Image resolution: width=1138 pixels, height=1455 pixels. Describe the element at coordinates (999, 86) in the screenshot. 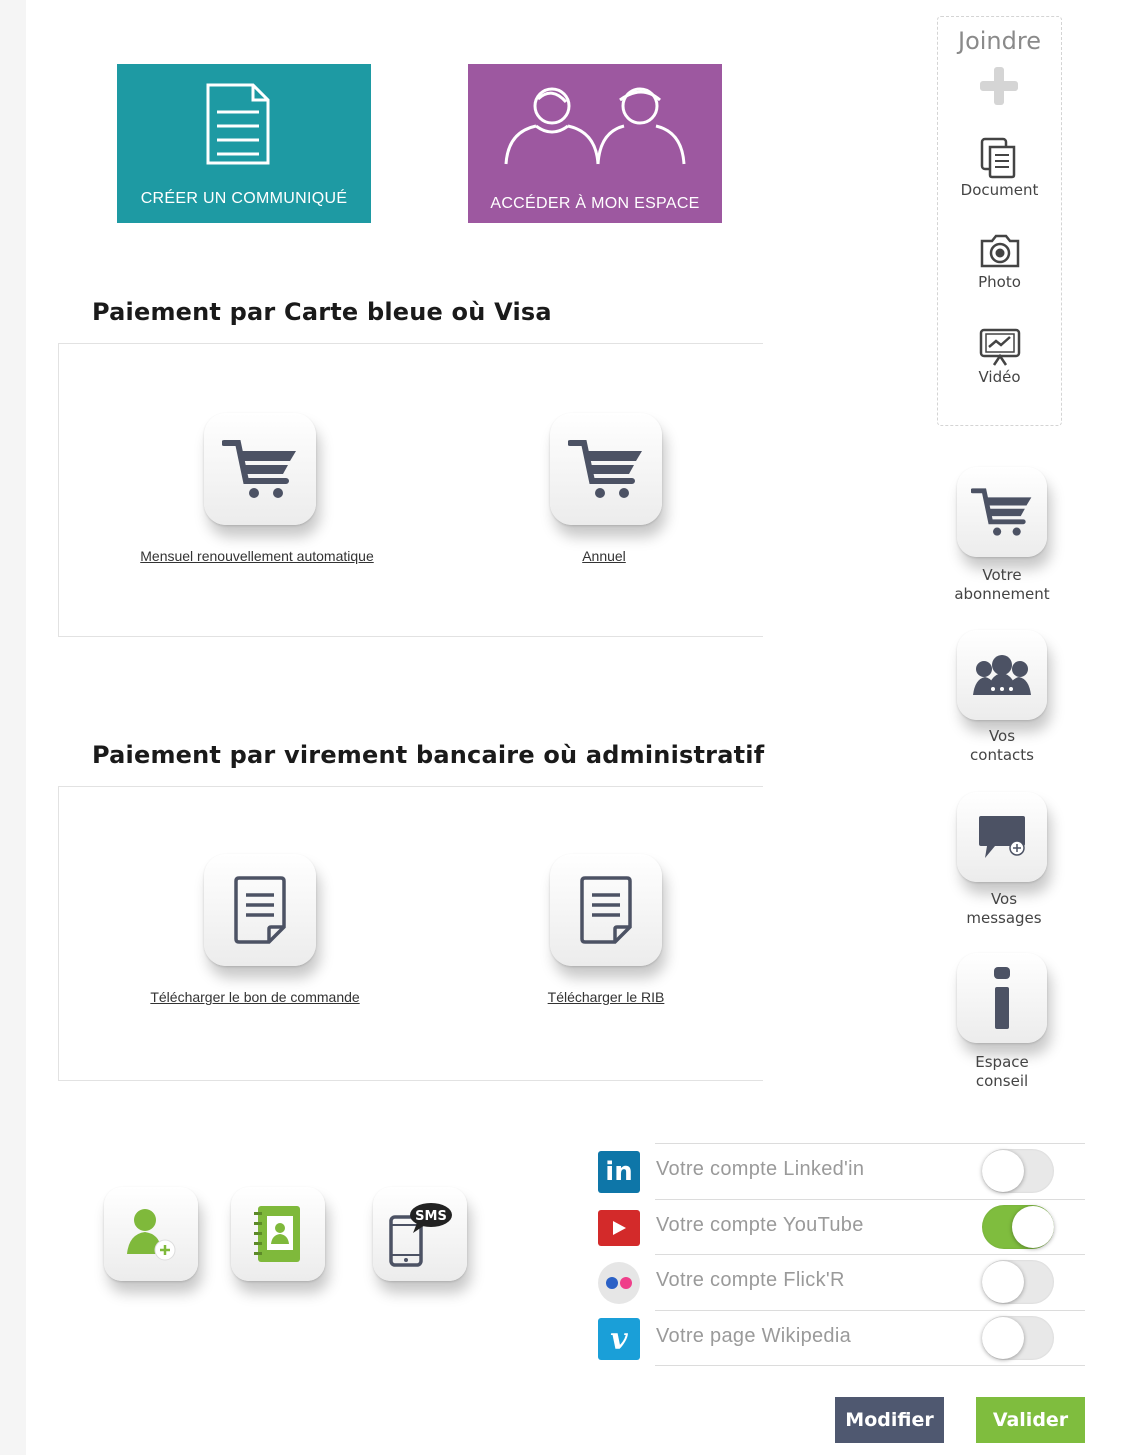

I see `plus-icon` at that location.